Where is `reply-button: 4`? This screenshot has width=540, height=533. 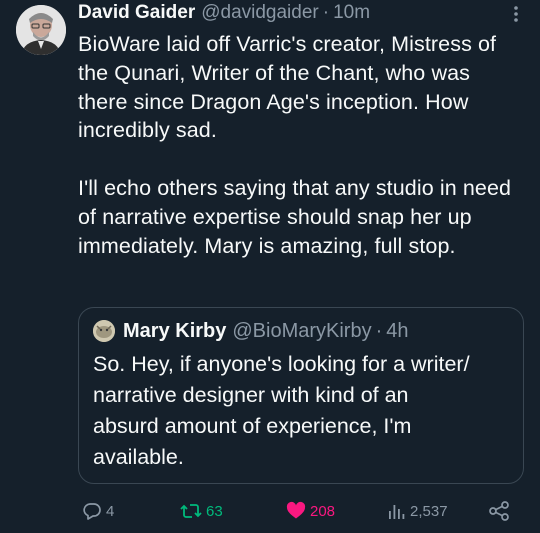 reply-button: 4 is located at coordinates (98, 511).